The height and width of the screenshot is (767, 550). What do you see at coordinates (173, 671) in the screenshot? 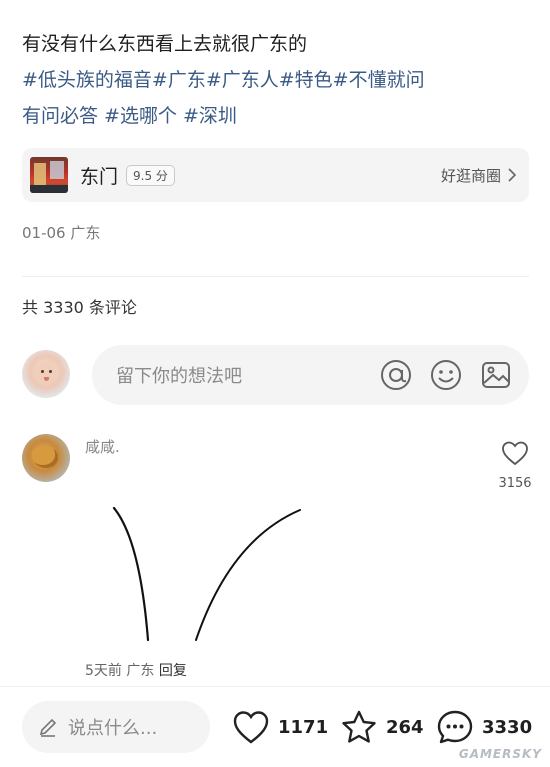
I see `reply-button: 回复` at bounding box center [173, 671].